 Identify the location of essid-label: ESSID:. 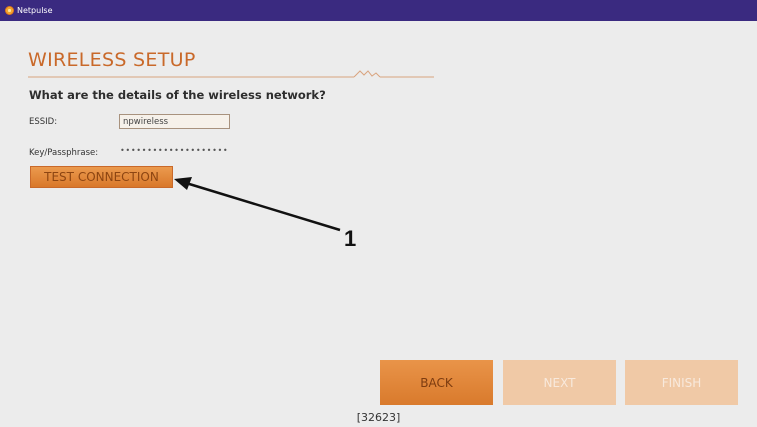
(43, 122).